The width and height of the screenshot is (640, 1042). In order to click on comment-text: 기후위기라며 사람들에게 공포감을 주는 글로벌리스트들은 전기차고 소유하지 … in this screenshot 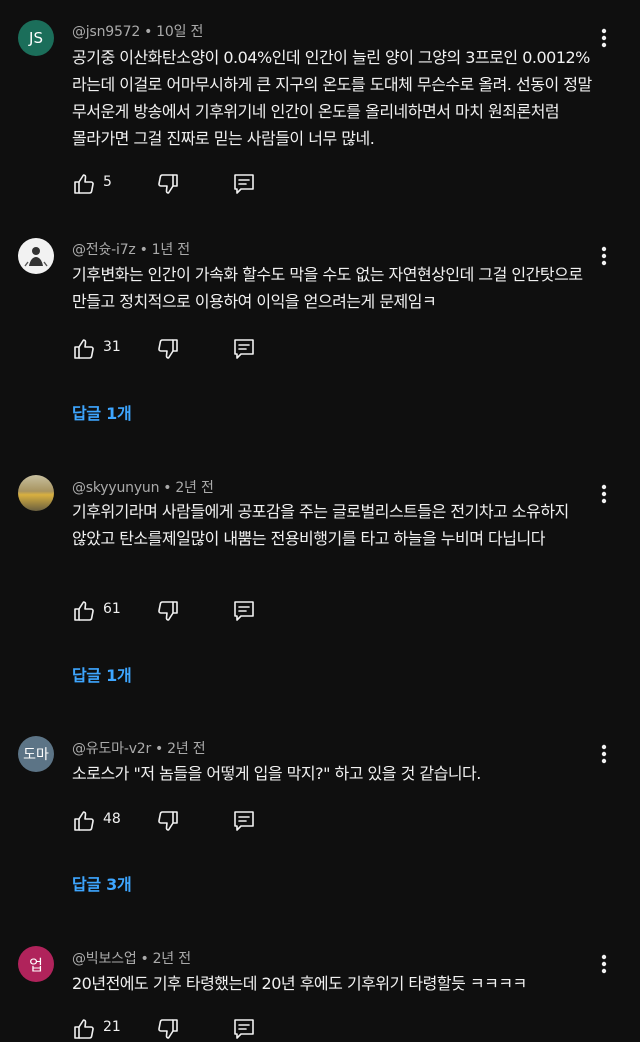, I will do `click(320, 525)`.